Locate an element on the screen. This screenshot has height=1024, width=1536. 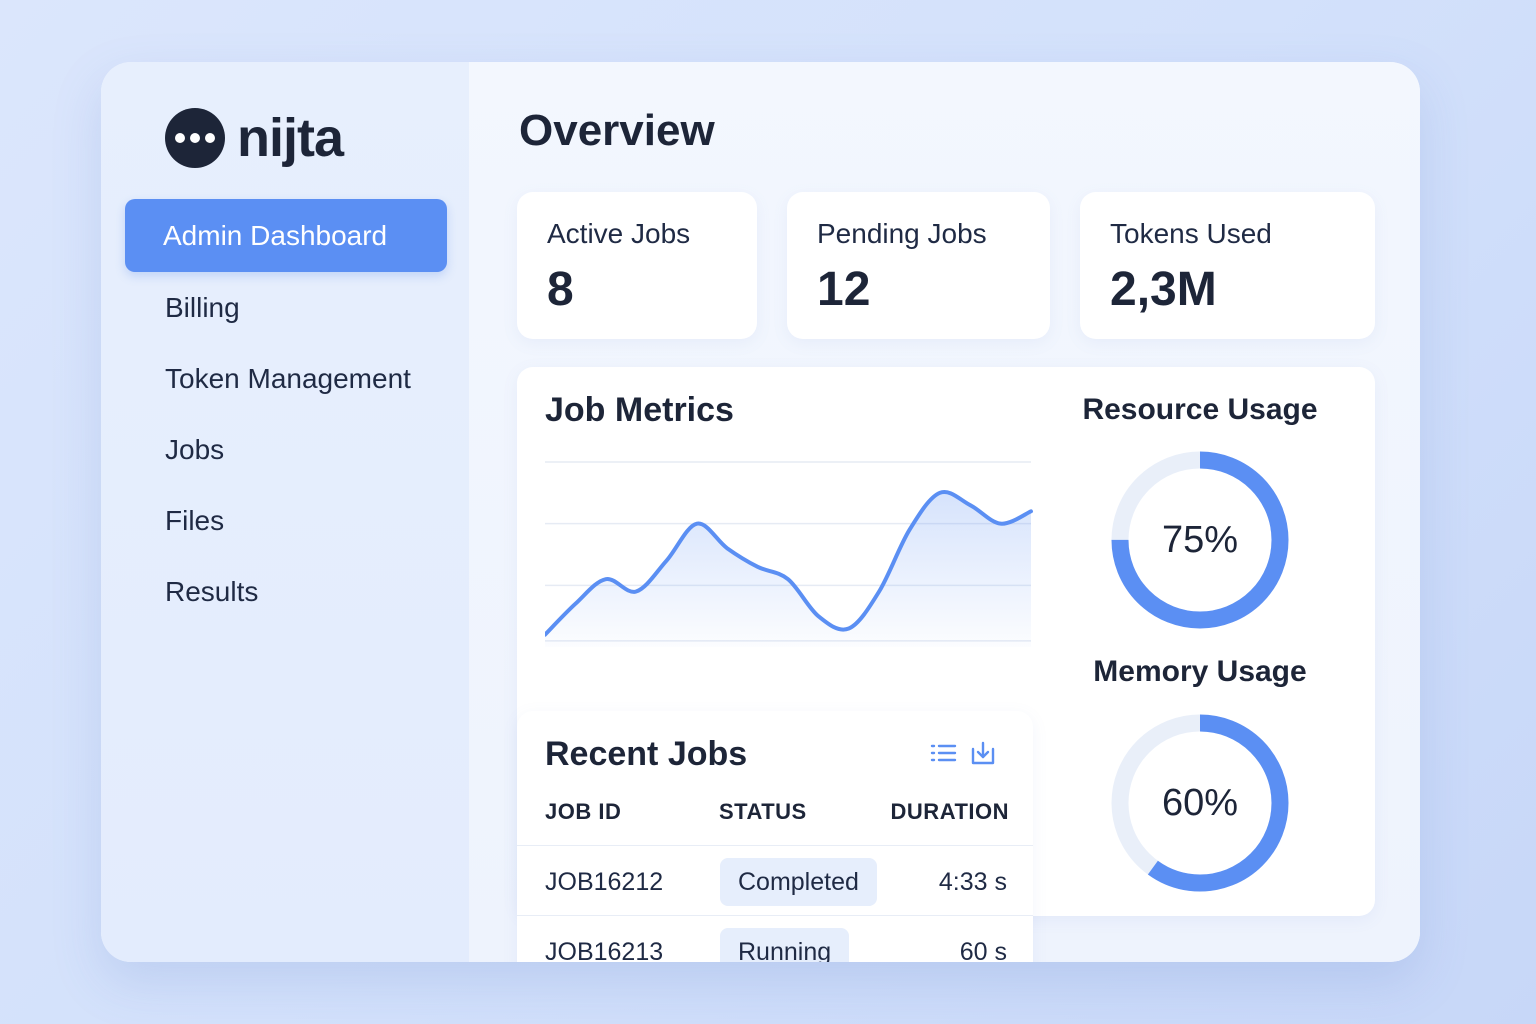
column-header-job-id: JOB ID is located at coordinates (583, 812).